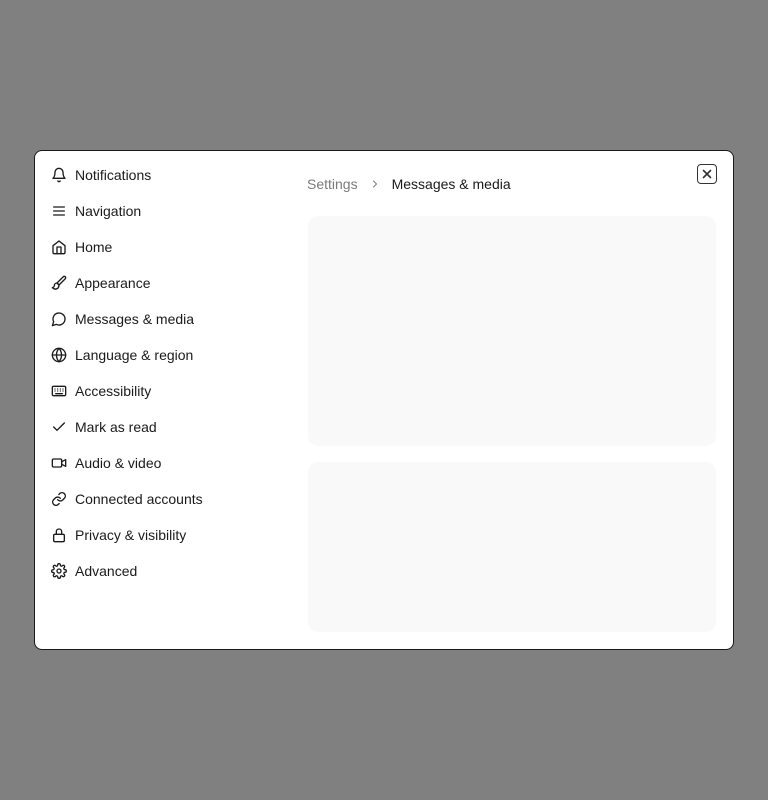 Image resolution: width=768 pixels, height=800 pixels. I want to click on chevron-right-icon, so click(375, 184).